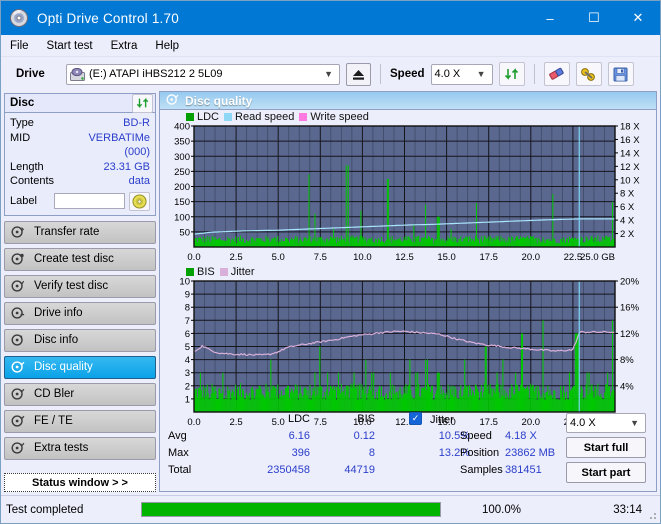 The height and width of the screenshot is (524, 661). What do you see at coordinates (187, 373) in the screenshot?
I see `svg-text: 3` at bounding box center [187, 373].